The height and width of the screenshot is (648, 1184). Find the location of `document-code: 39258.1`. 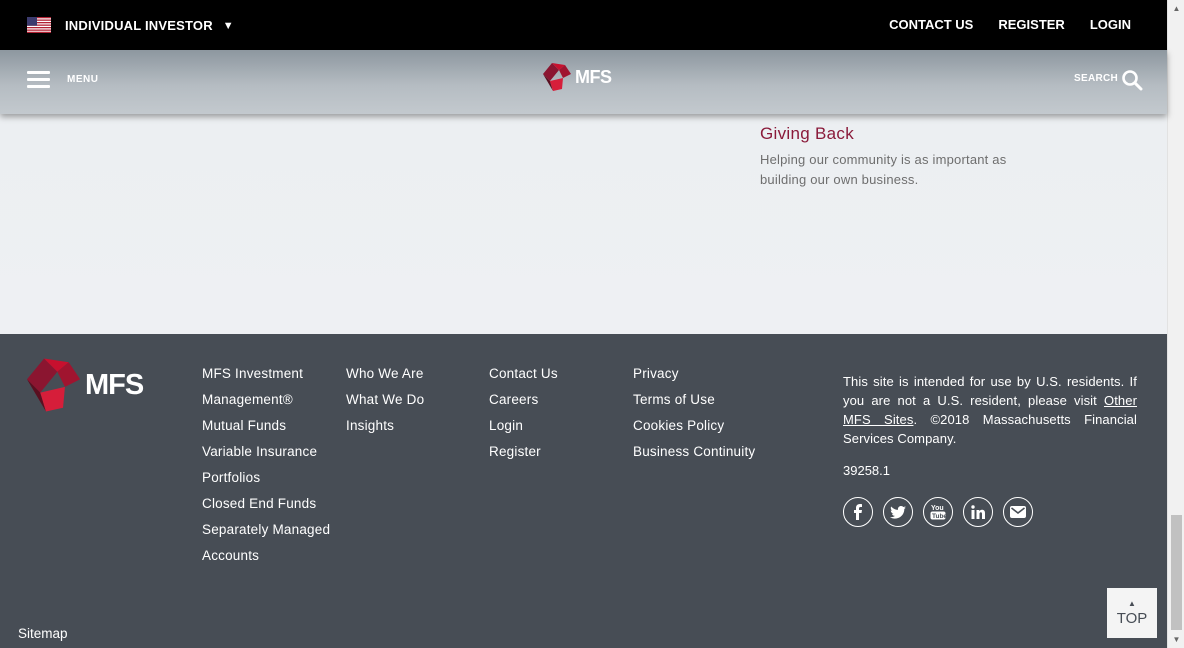

document-code: 39258.1 is located at coordinates (866, 470).